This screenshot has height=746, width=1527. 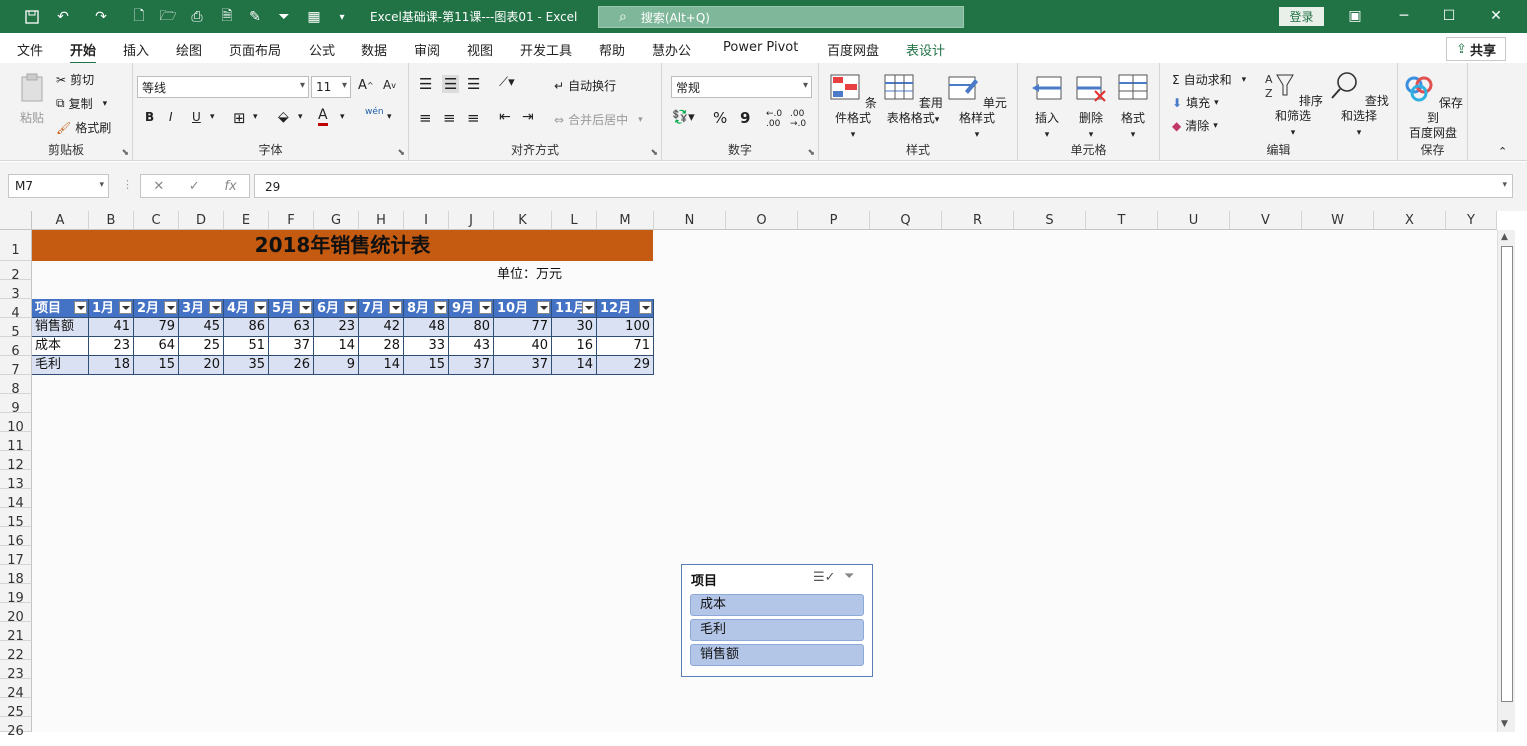 What do you see at coordinates (246, 308) in the screenshot?
I see `table-header-cell: 4月` at bounding box center [246, 308].